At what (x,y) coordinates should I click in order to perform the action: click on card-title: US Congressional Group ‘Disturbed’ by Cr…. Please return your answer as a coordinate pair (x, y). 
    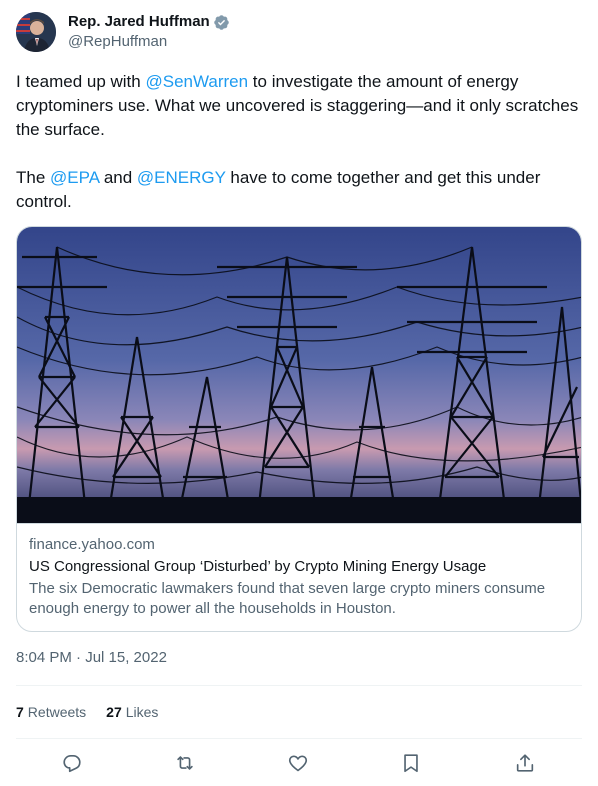
    Looking at the image, I should click on (258, 566).